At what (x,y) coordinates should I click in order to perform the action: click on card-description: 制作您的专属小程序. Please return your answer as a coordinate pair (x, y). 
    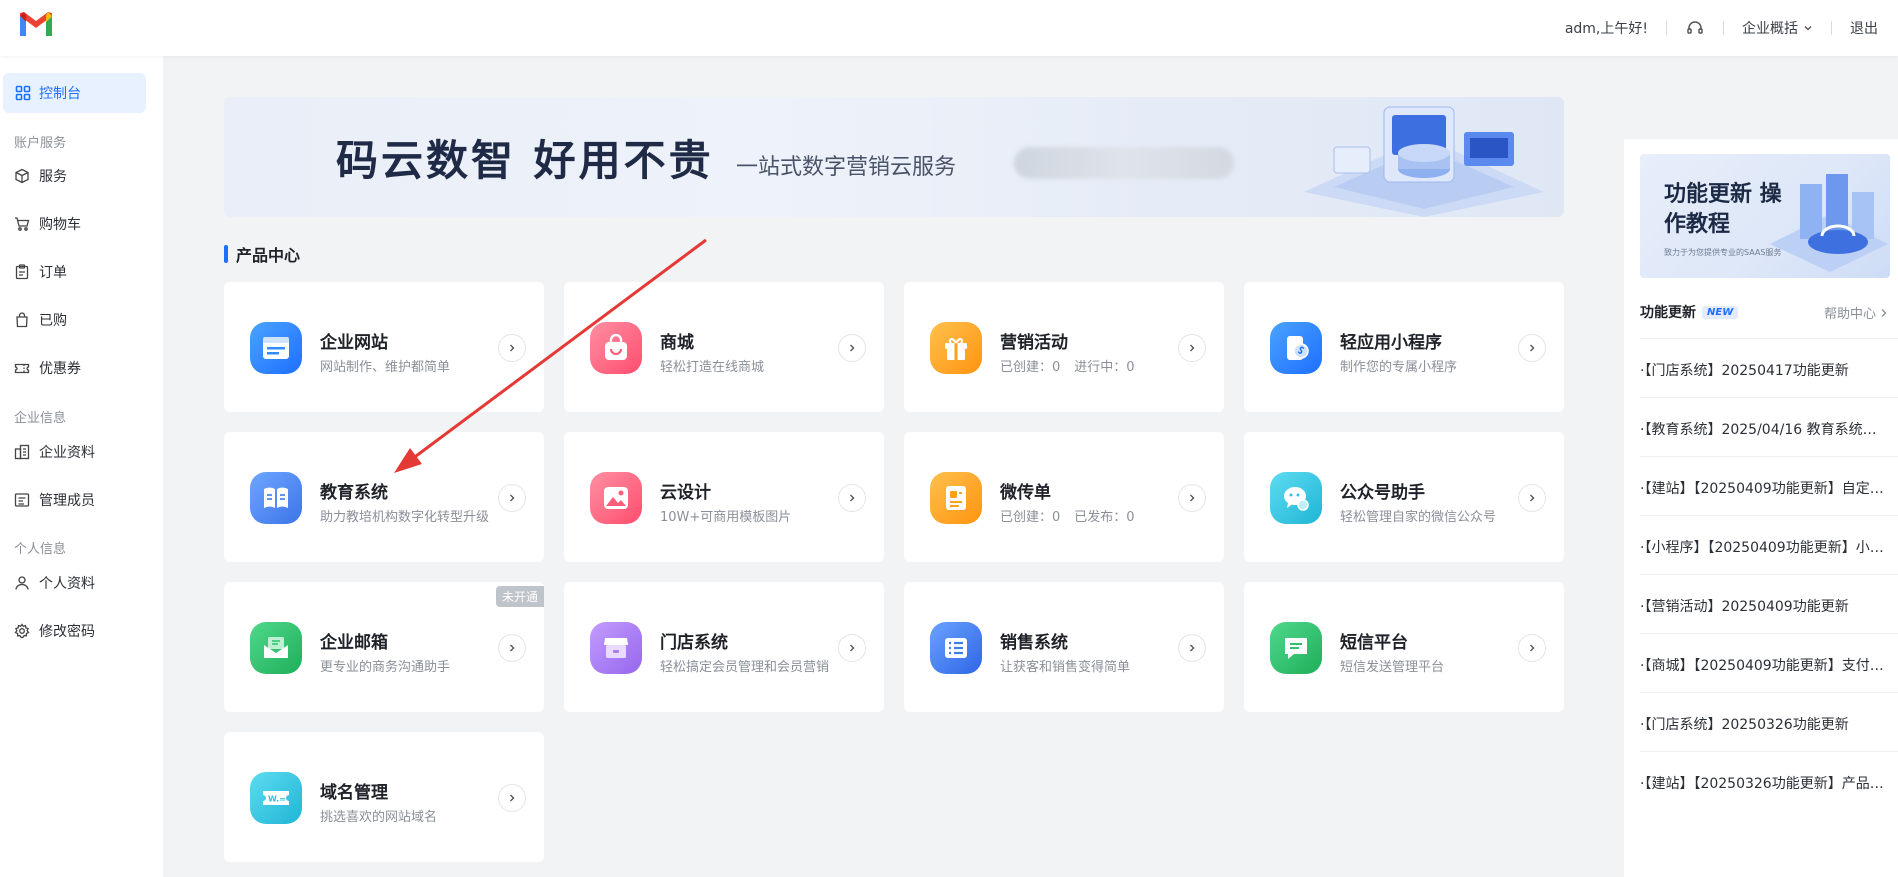
    Looking at the image, I should click on (1399, 367).